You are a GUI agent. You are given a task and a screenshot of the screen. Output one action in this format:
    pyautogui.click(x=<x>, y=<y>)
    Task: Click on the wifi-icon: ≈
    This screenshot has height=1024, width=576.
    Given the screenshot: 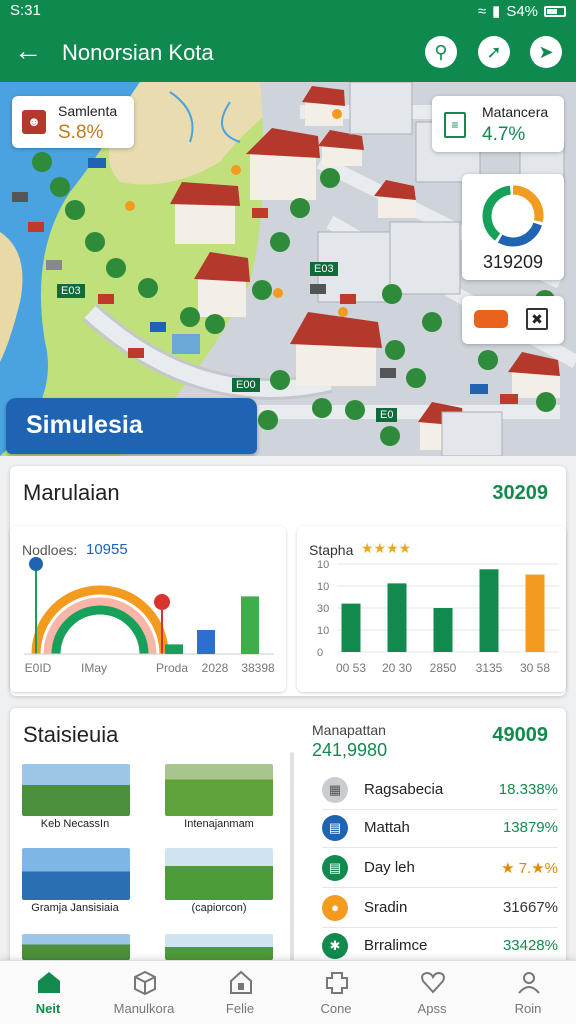 What is the action you would take?
    pyautogui.click(x=482, y=11)
    